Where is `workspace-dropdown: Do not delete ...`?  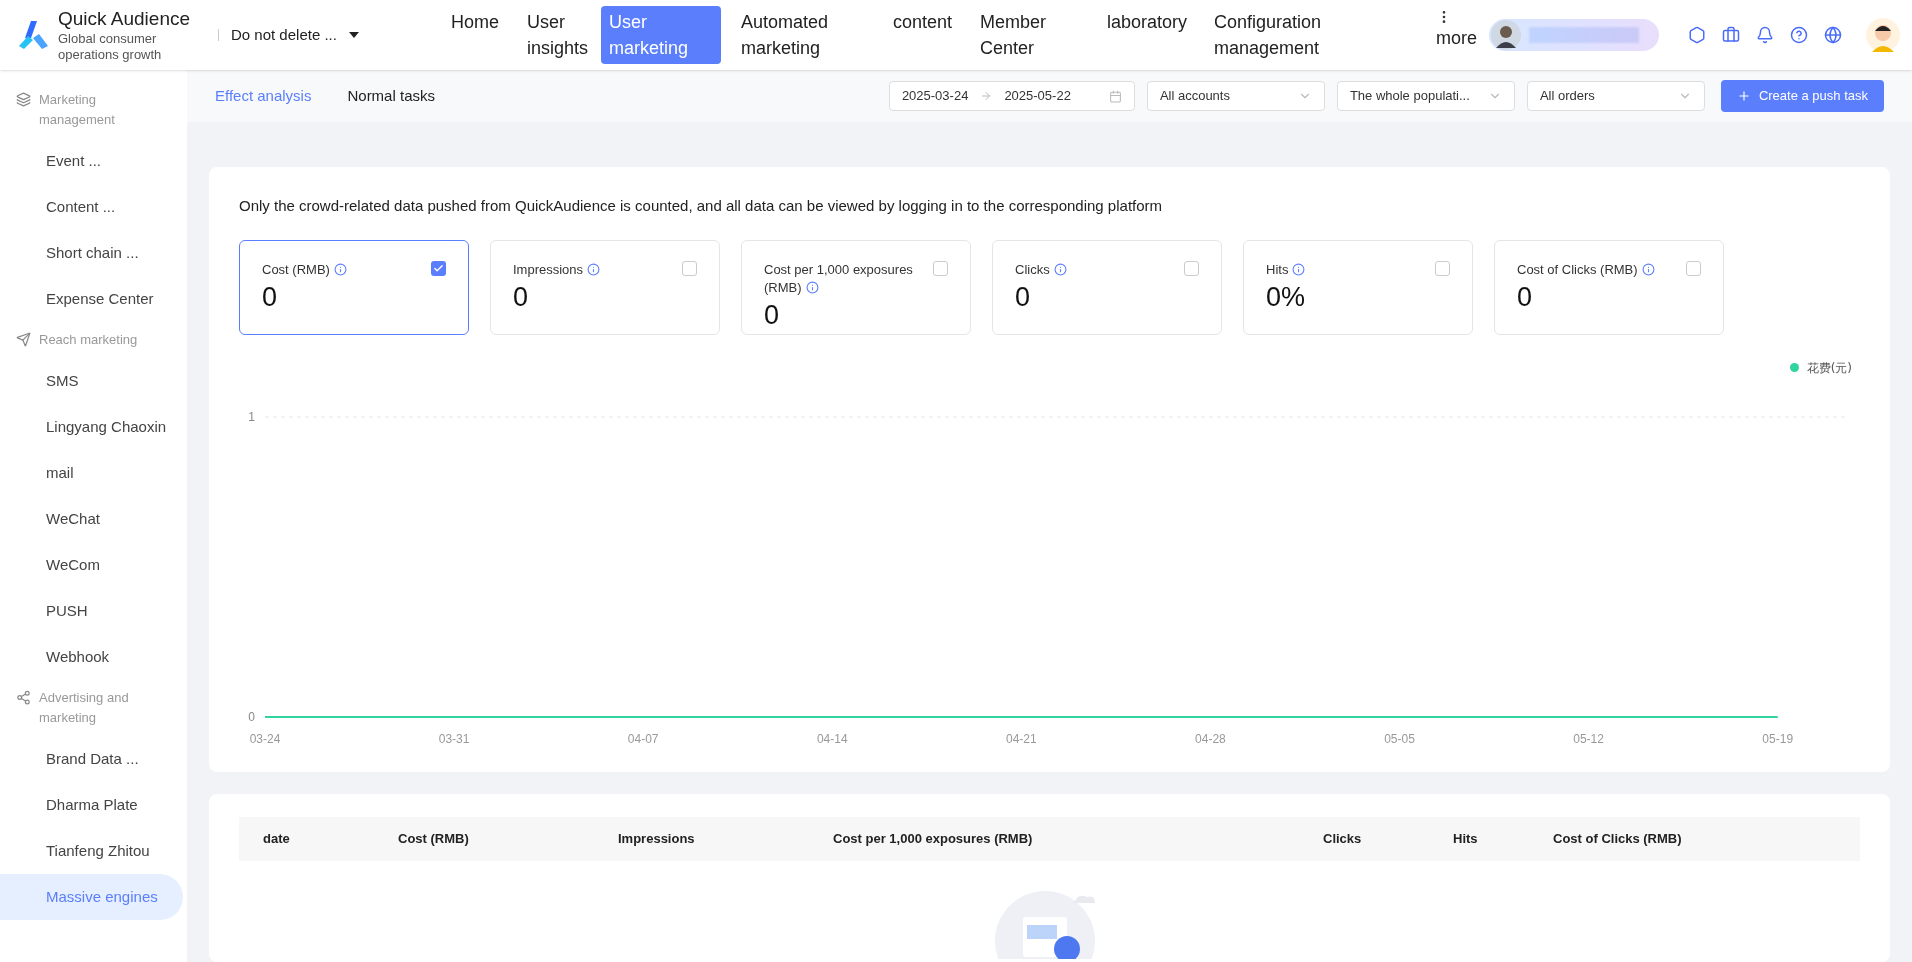 workspace-dropdown: Do not delete ... is located at coordinates (311, 35).